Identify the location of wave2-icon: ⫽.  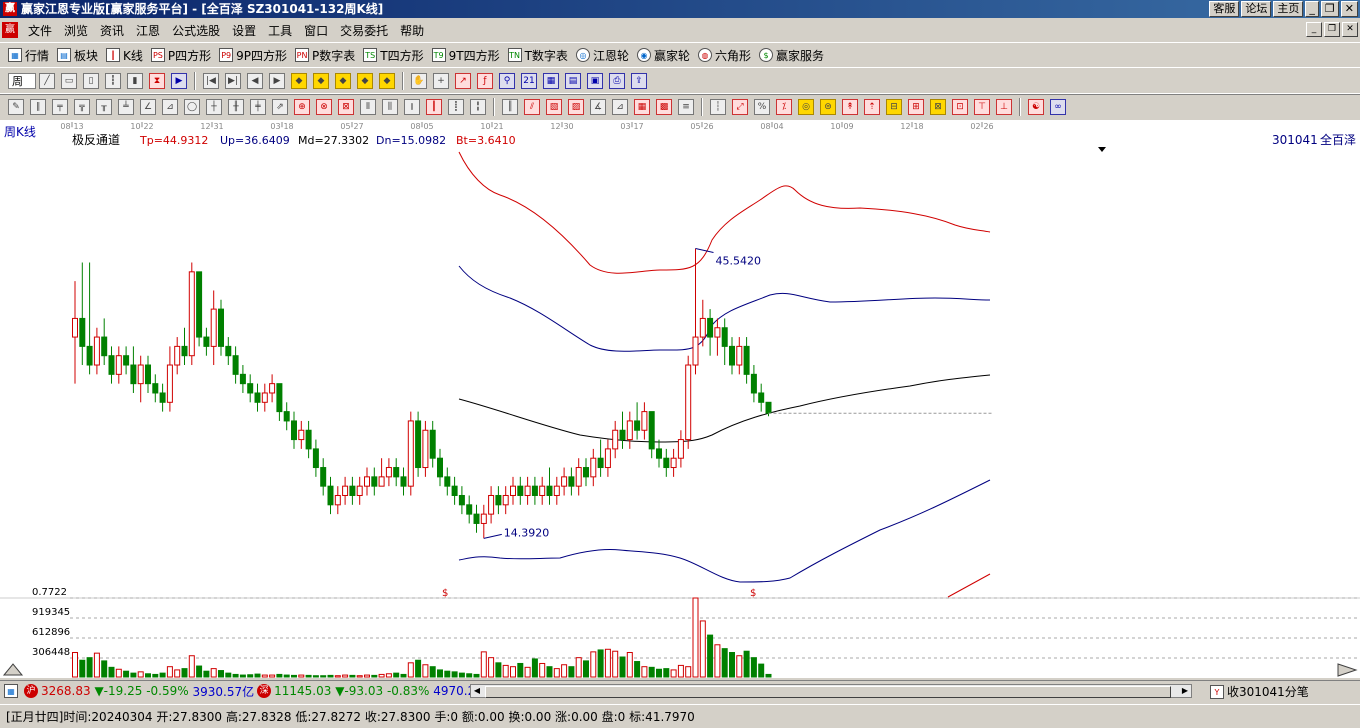
(532, 107).